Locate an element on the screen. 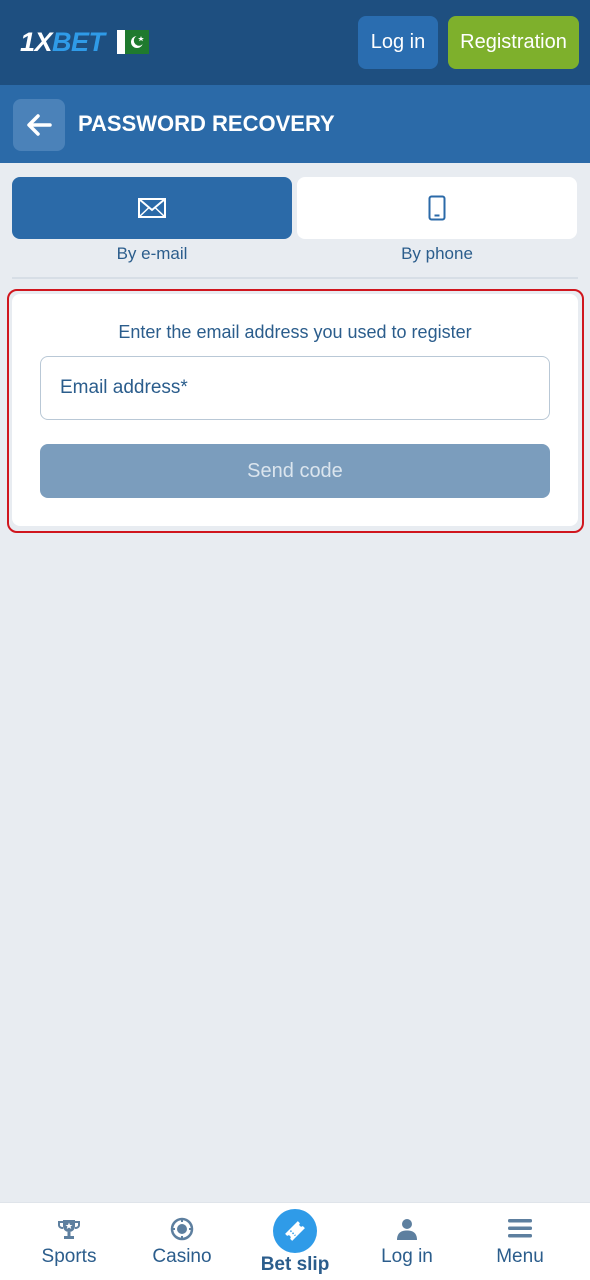 This screenshot has width=590, height=1280. tab-label-email: By e-mail is located at coordinates (152, 254).